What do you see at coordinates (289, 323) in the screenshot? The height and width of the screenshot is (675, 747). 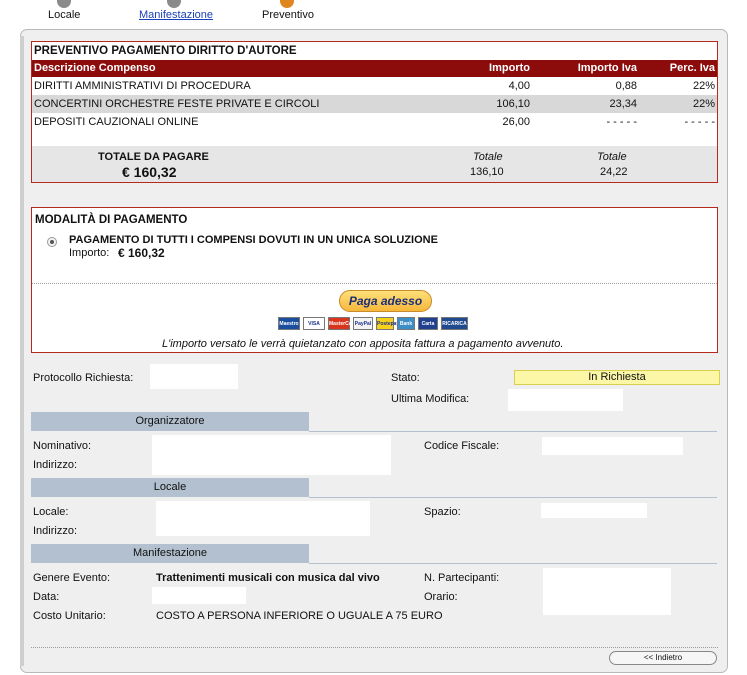 I see `maestro-card-icon: Maestro` at bounding box center [289, 323].